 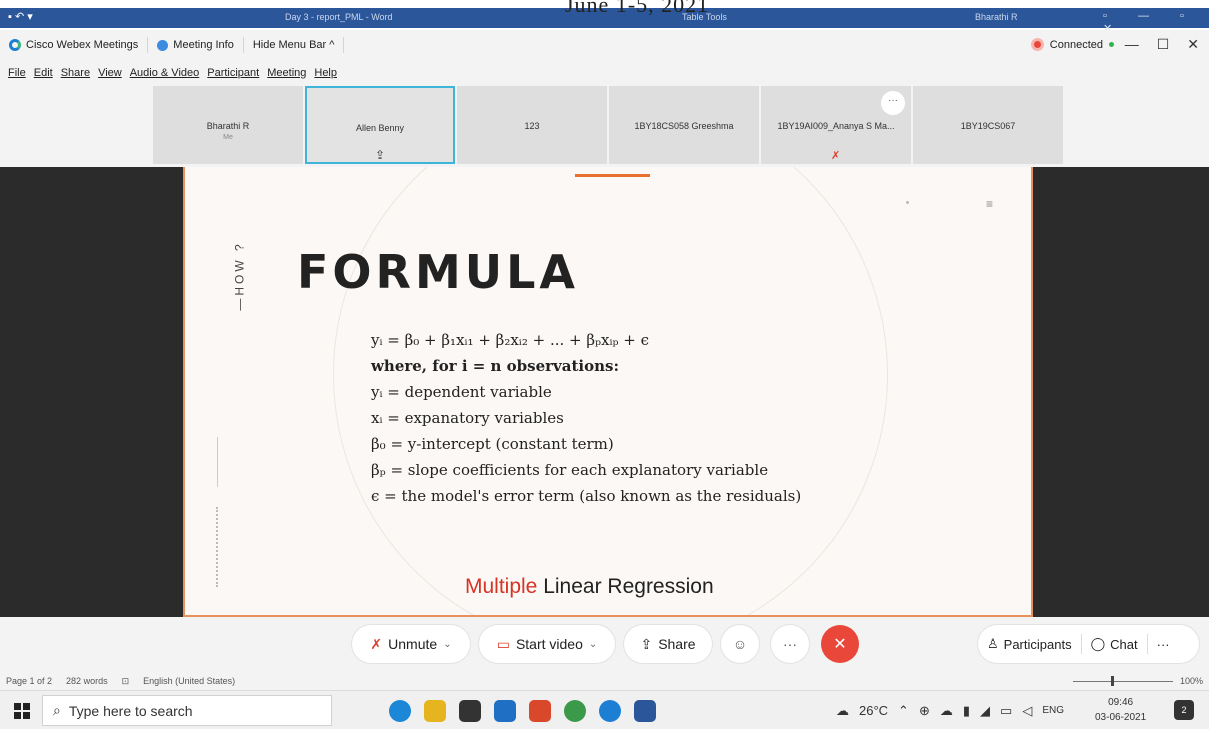 I want to click on page-count: Page 1 of 2, so click(x=29, y=681).